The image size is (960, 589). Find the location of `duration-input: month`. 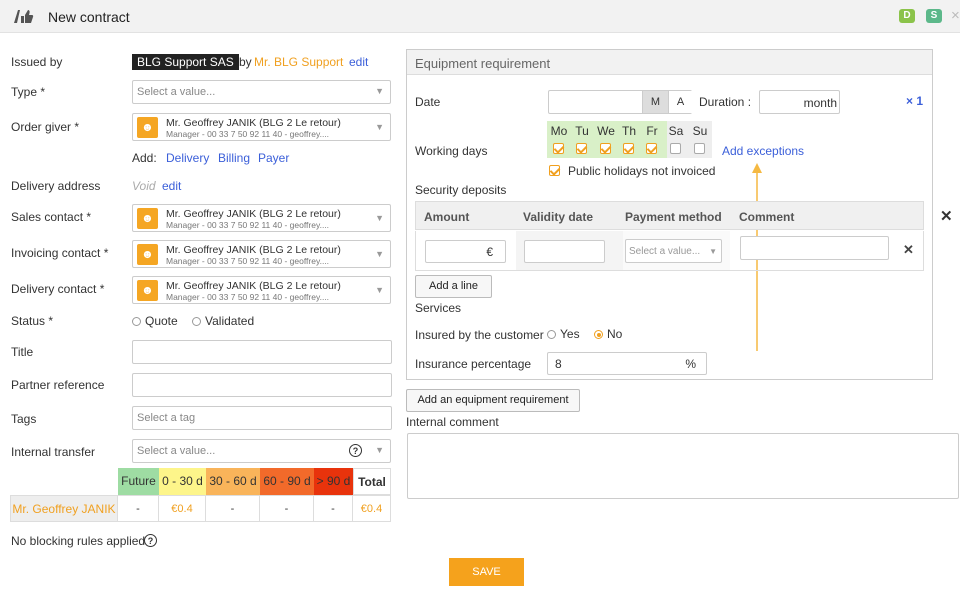

duration-input: month is located at coordinates (799, 102).